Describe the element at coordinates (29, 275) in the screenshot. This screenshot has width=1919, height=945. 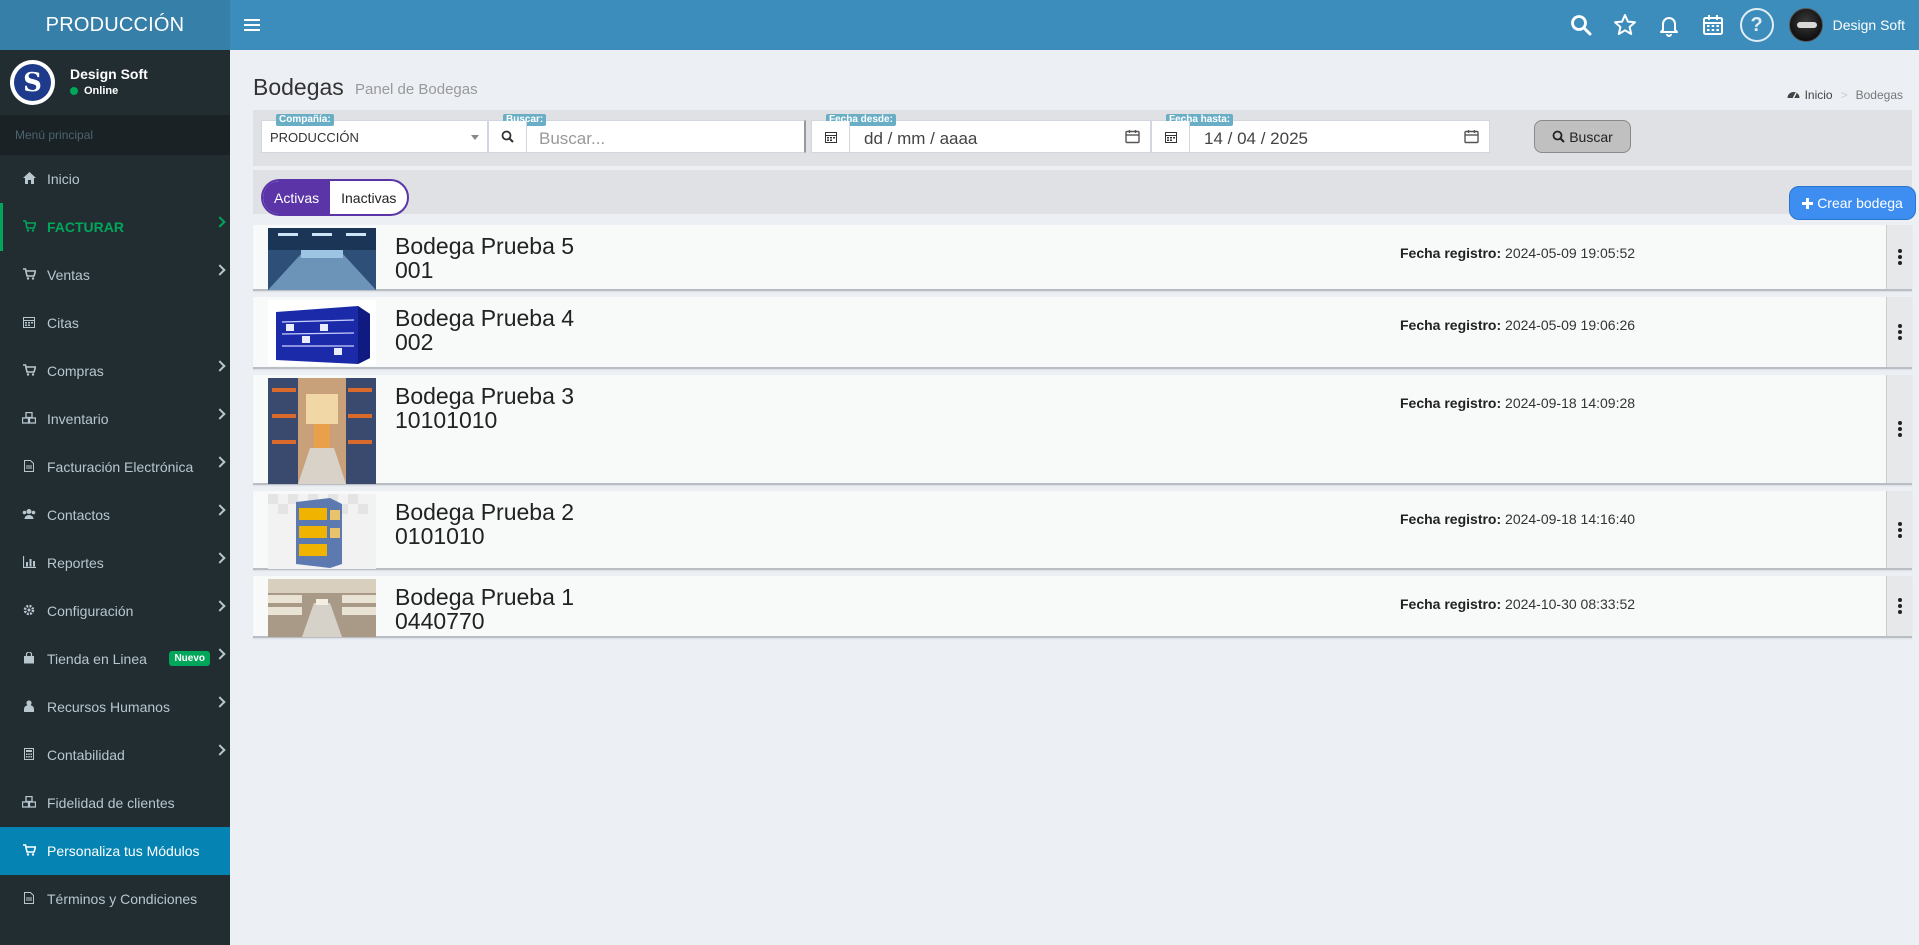
I see `cart-icon` at that location.